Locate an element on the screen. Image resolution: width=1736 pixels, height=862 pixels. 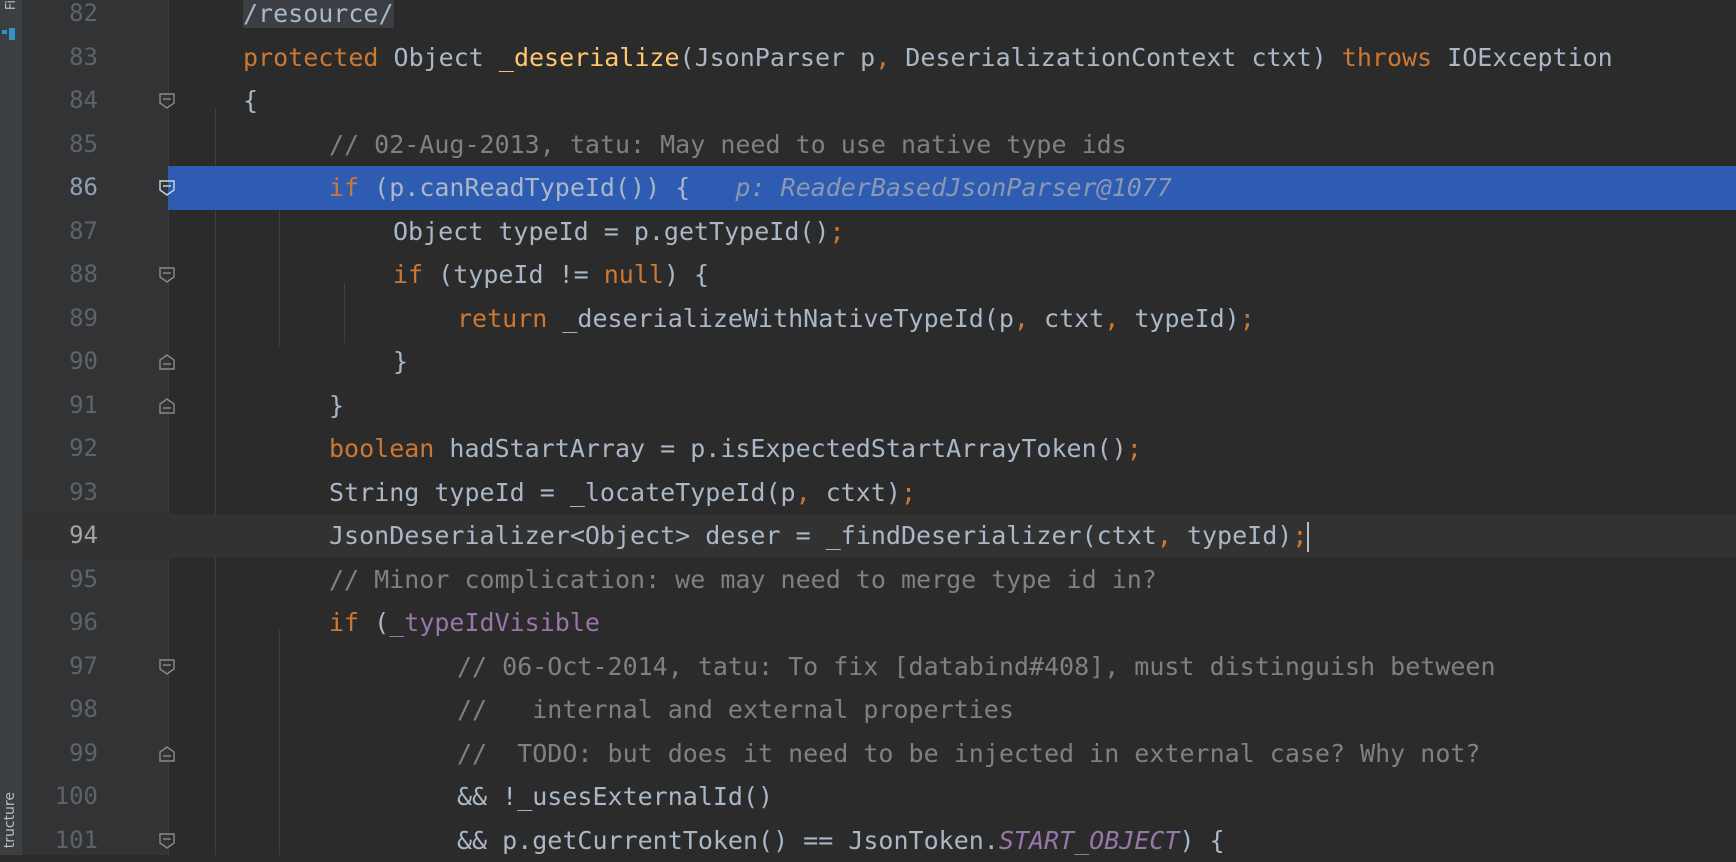
line-number: 83 is located at coordinates (60, 58).